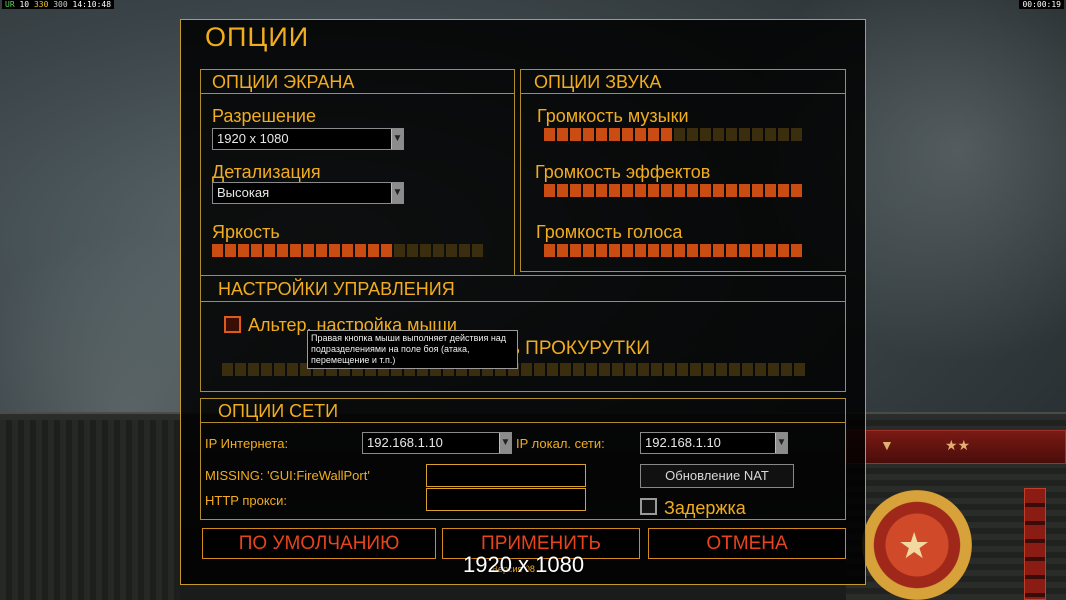 This screenshot has height=600, width=1066. Describe the element at coordinates (747, 543) in the screenshot. I see `cancel-button: ОТМЕНА` at that location.